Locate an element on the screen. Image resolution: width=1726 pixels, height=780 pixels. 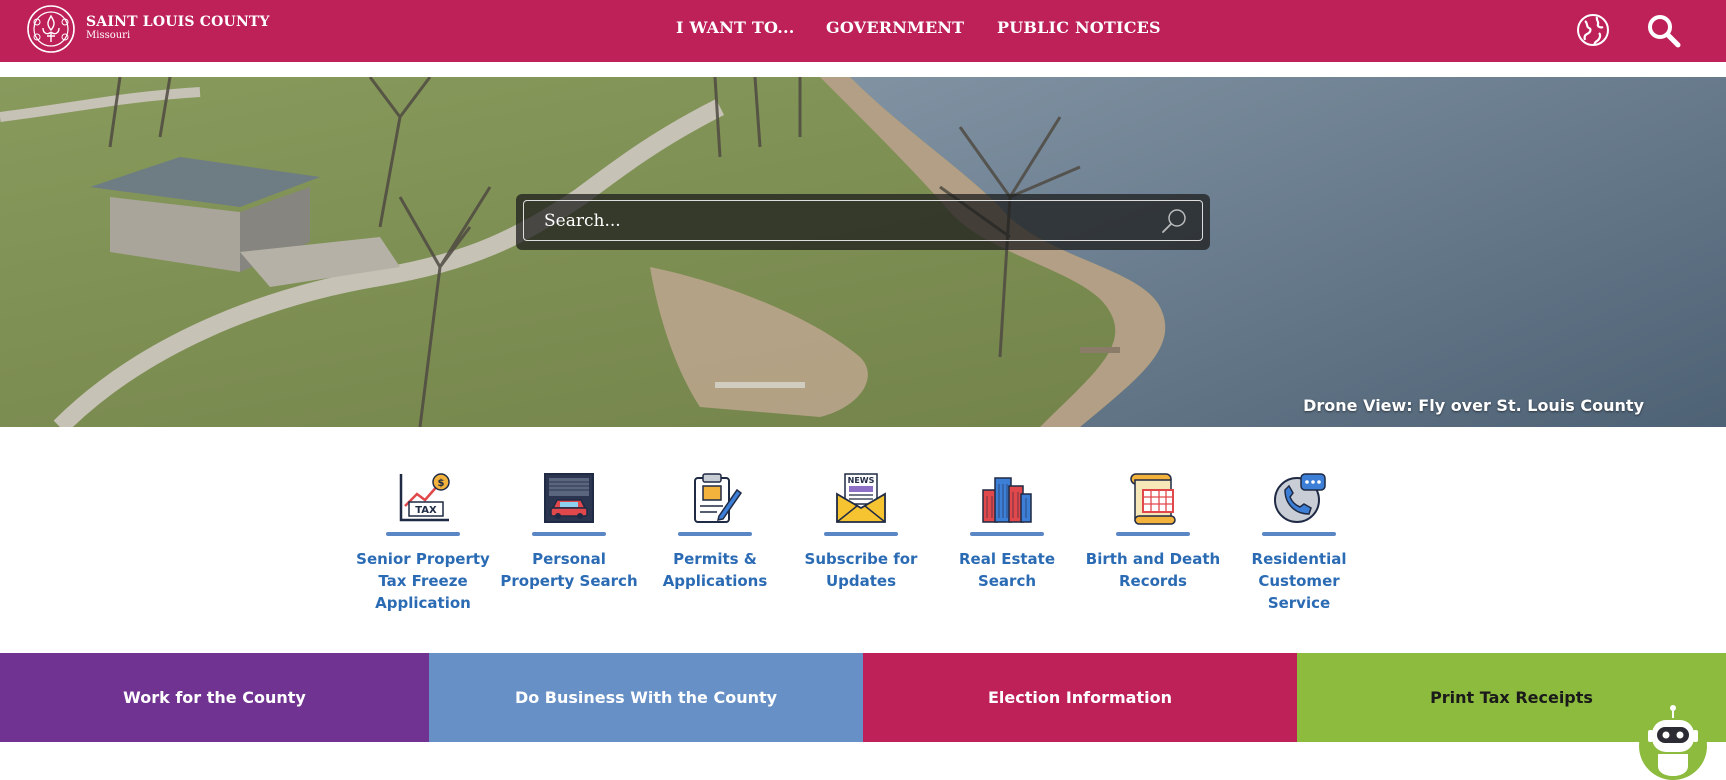
quick-link-label: Residential Customer Service is located at coordinates (1299, 581).